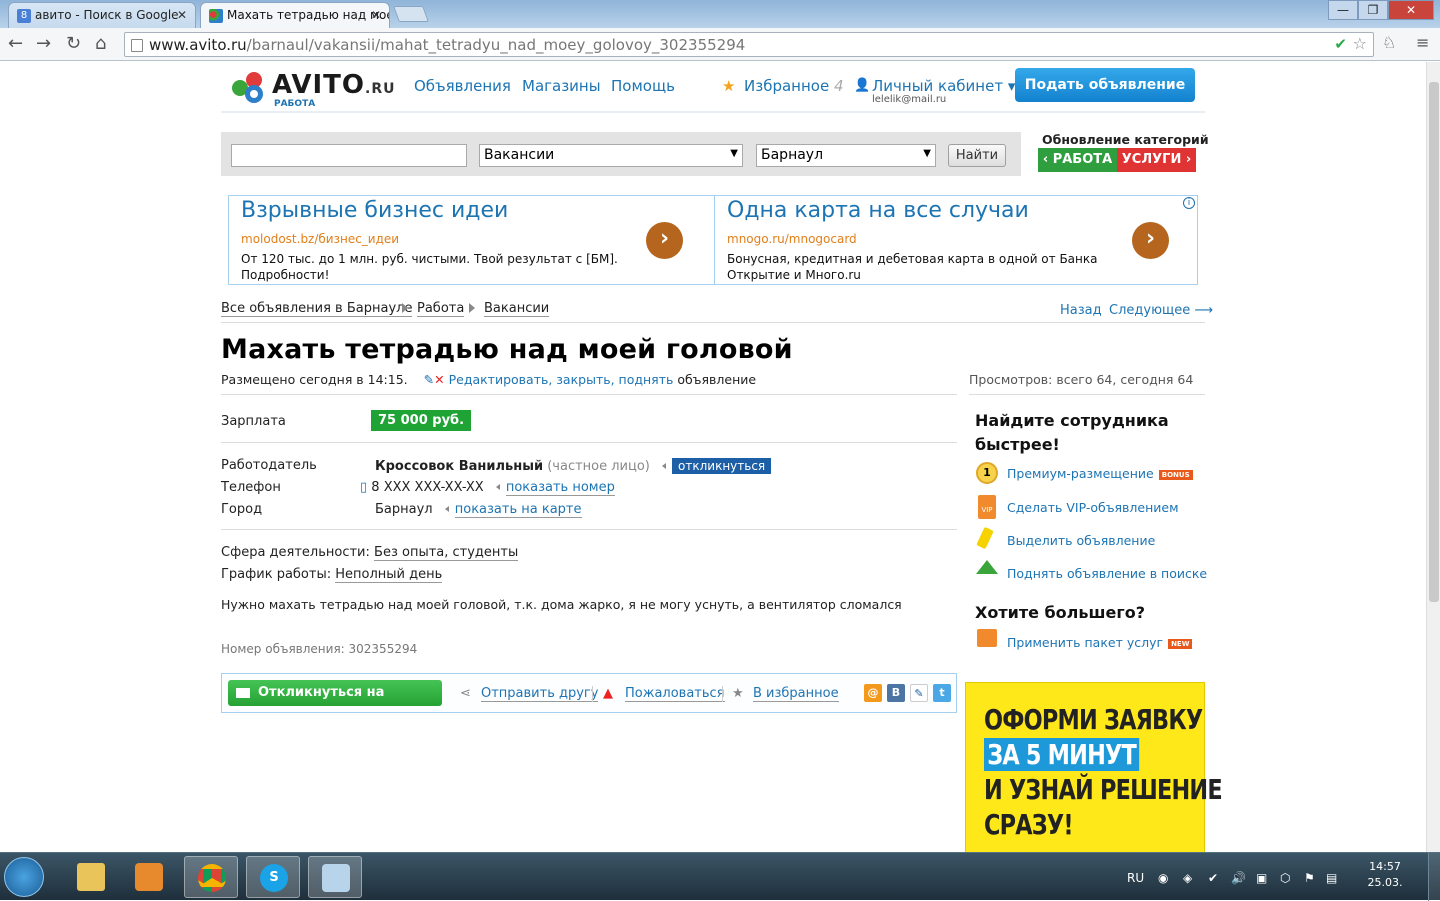 The height and width of the screenshot is (901, 1440). I want to click on chrome-taskbar-button, so click(211, 877).